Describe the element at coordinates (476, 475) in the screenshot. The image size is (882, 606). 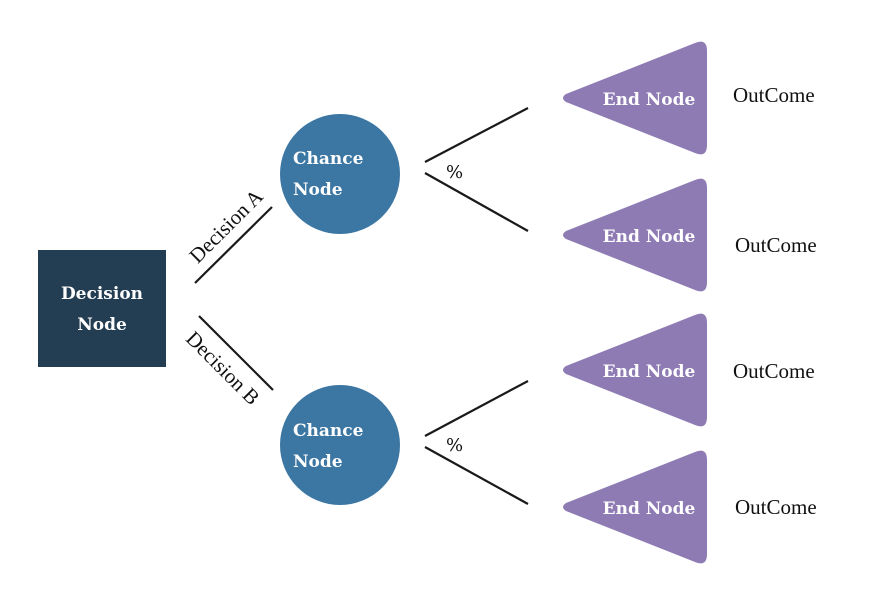
I see `edge-chance2-end4` at that location.